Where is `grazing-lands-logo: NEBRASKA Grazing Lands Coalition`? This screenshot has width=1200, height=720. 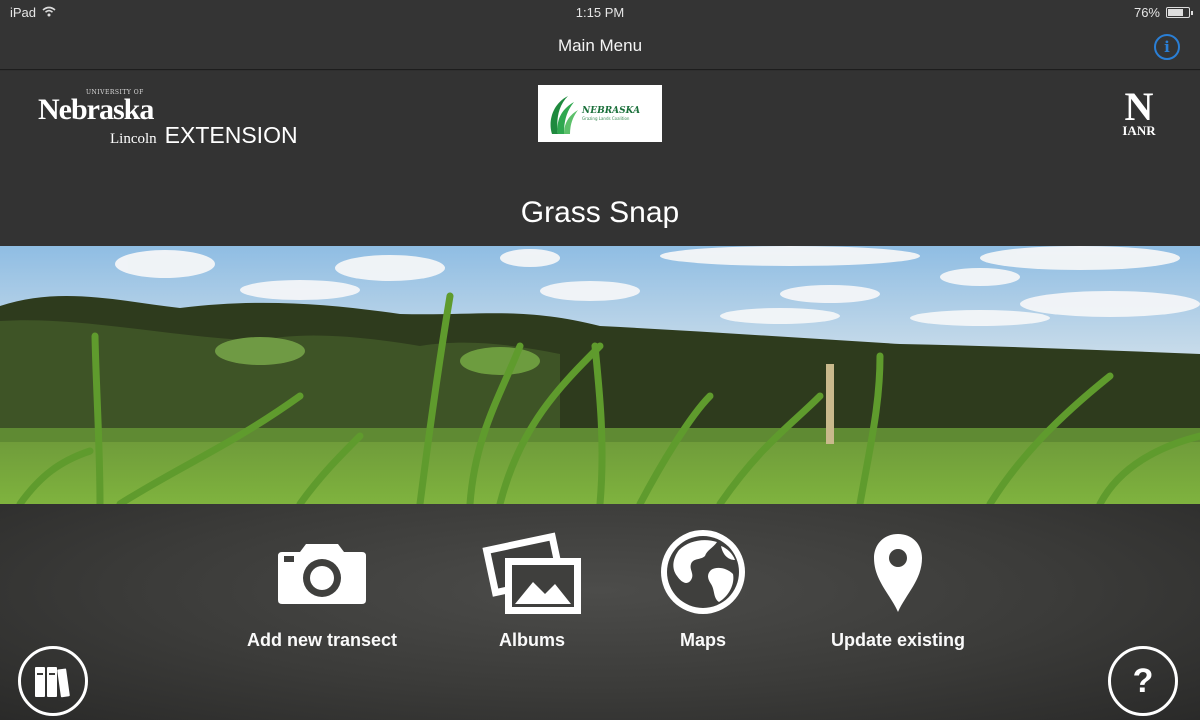
grazing-lands-logo: NEBRASKA Grazing Lands Coalition is located at coordinates (600, 113).